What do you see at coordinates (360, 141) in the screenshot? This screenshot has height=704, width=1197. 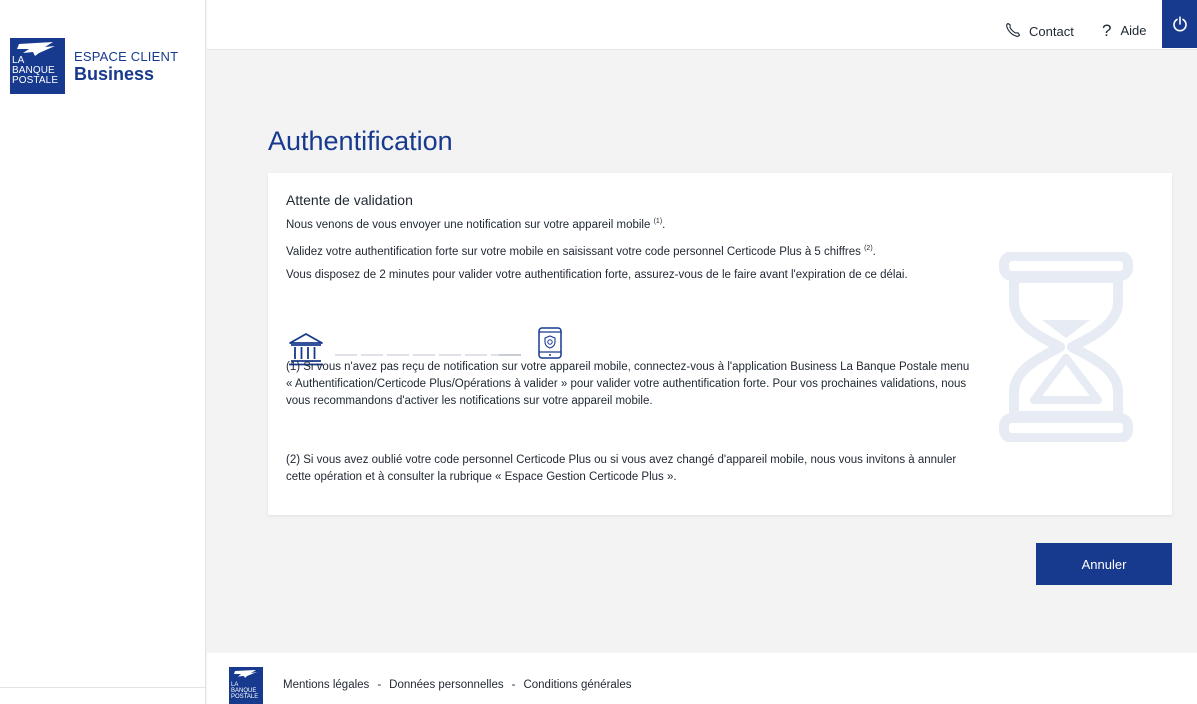 I see `page-title: Authentification` at bounding box center [360, 141].